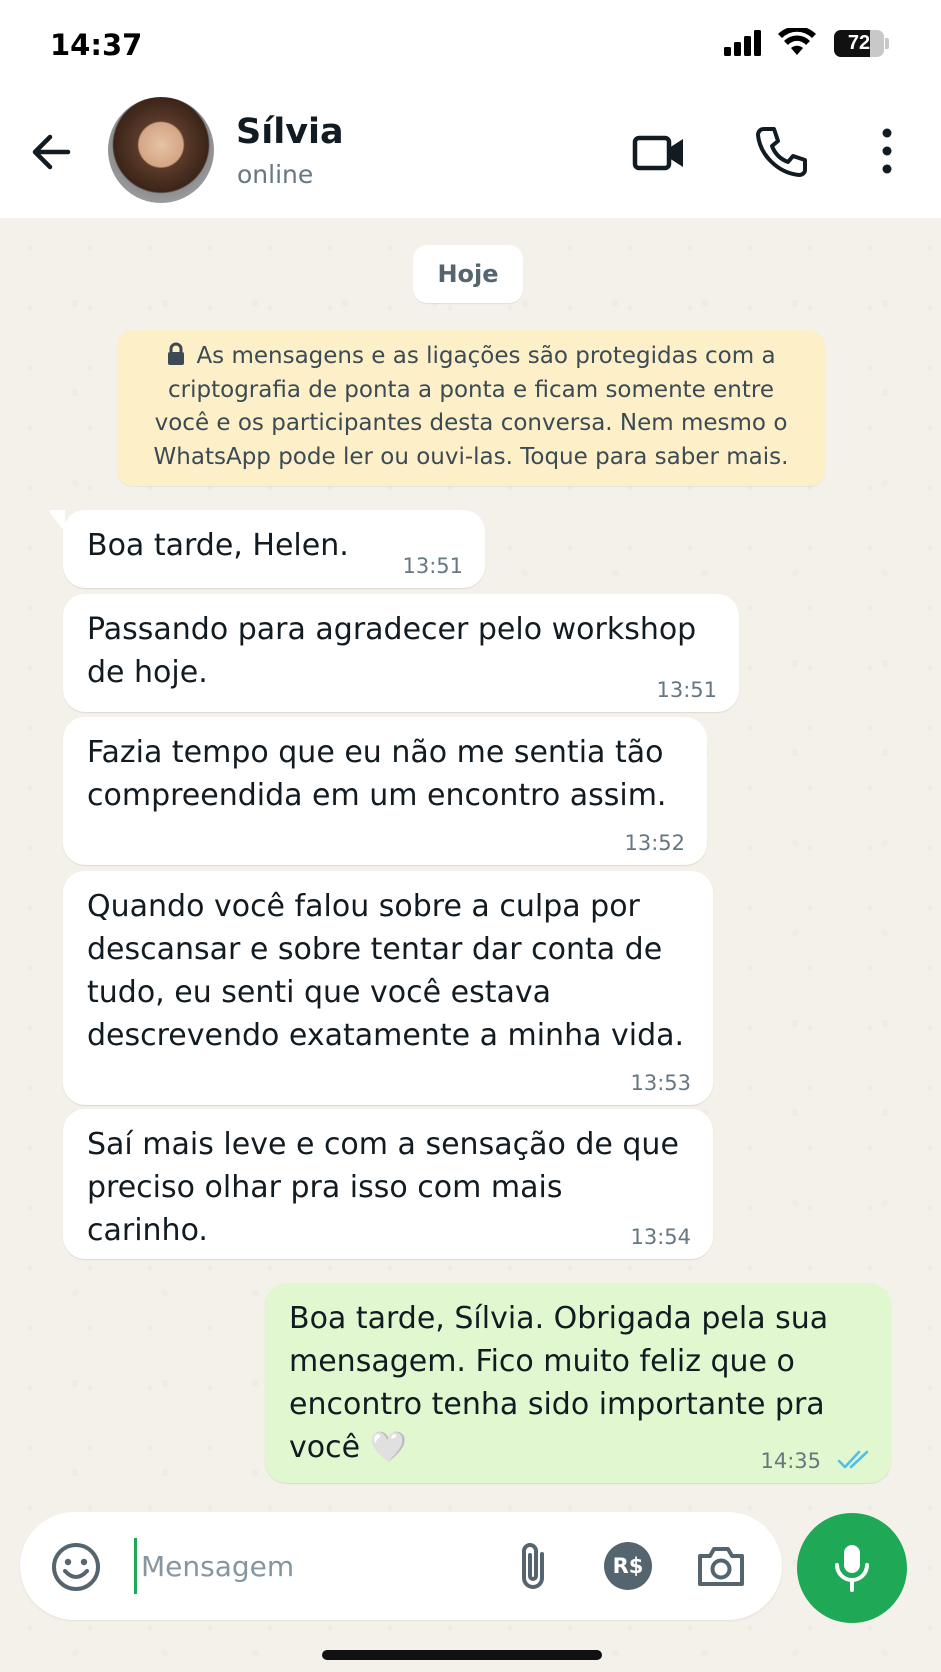  What do you see at coordinates (887, 151) in the screenshot?
I see `more-options-icon` at bounding box center [887, 151].